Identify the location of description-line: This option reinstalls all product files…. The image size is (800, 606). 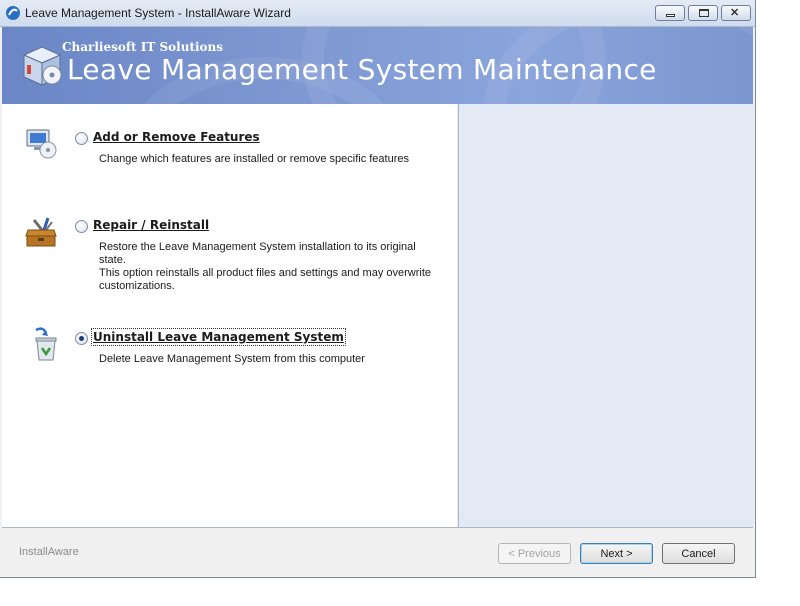
(265, 273).